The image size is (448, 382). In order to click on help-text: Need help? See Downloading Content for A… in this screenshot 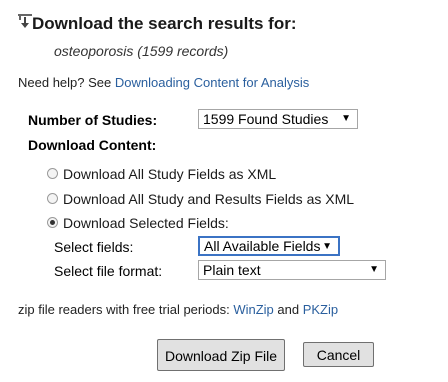, I will do `click(163, 82)`.